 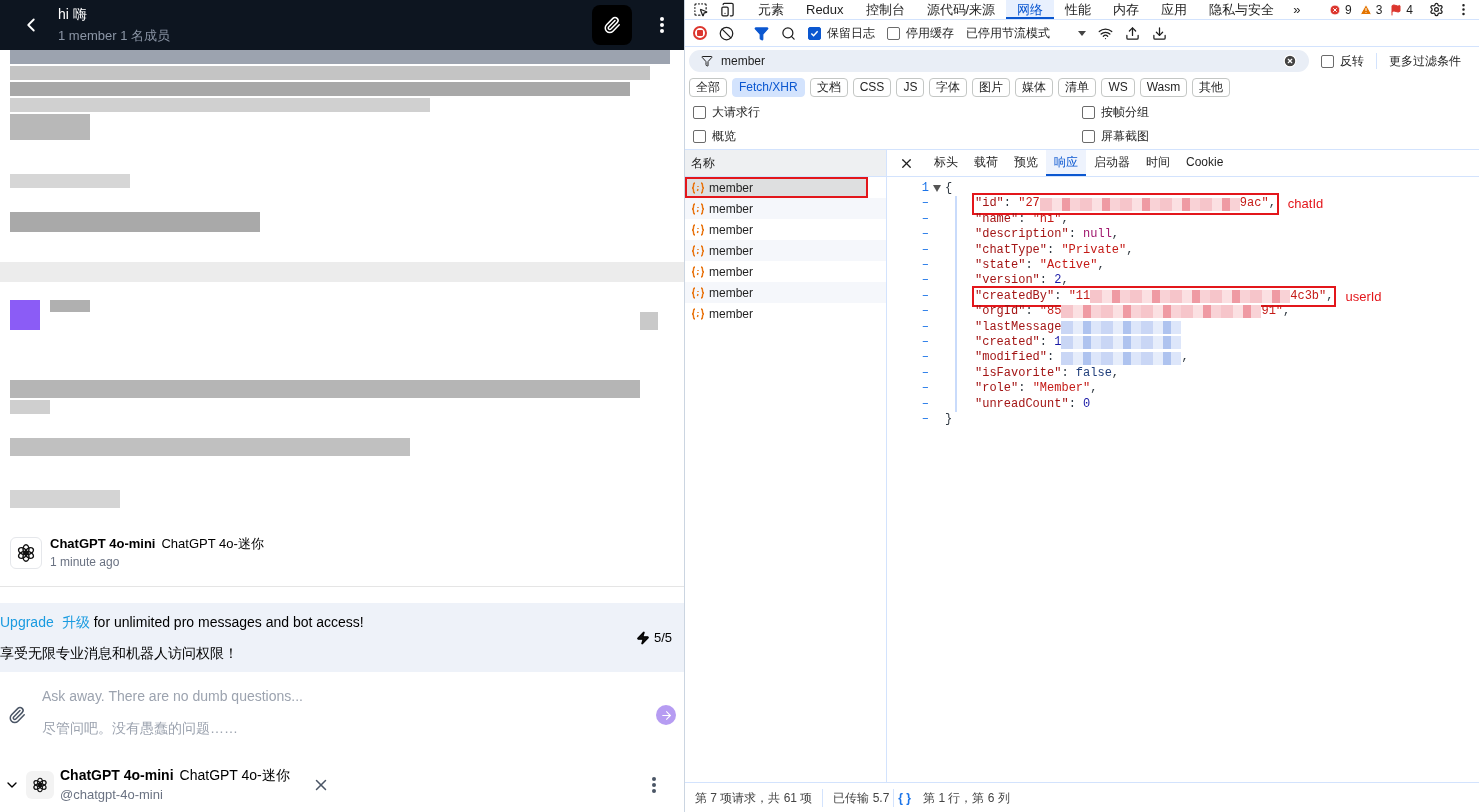 I want to click on knot-logo-icon, so click(x=40, y=785).